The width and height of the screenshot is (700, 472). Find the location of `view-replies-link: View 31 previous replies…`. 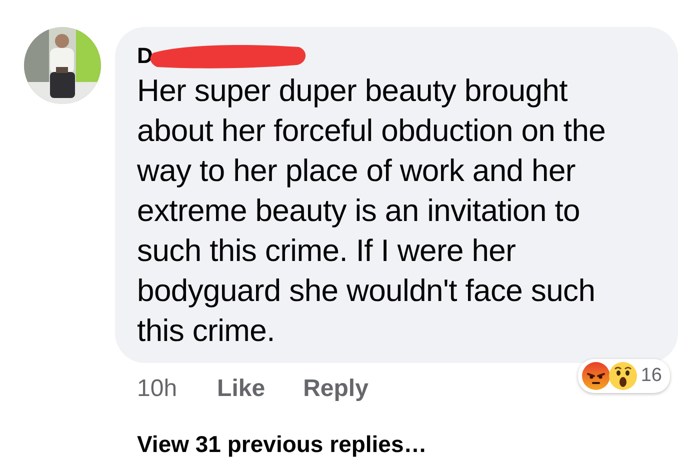

view-replies-link: View 31 previous replies… is located at coordinates (282, 444).